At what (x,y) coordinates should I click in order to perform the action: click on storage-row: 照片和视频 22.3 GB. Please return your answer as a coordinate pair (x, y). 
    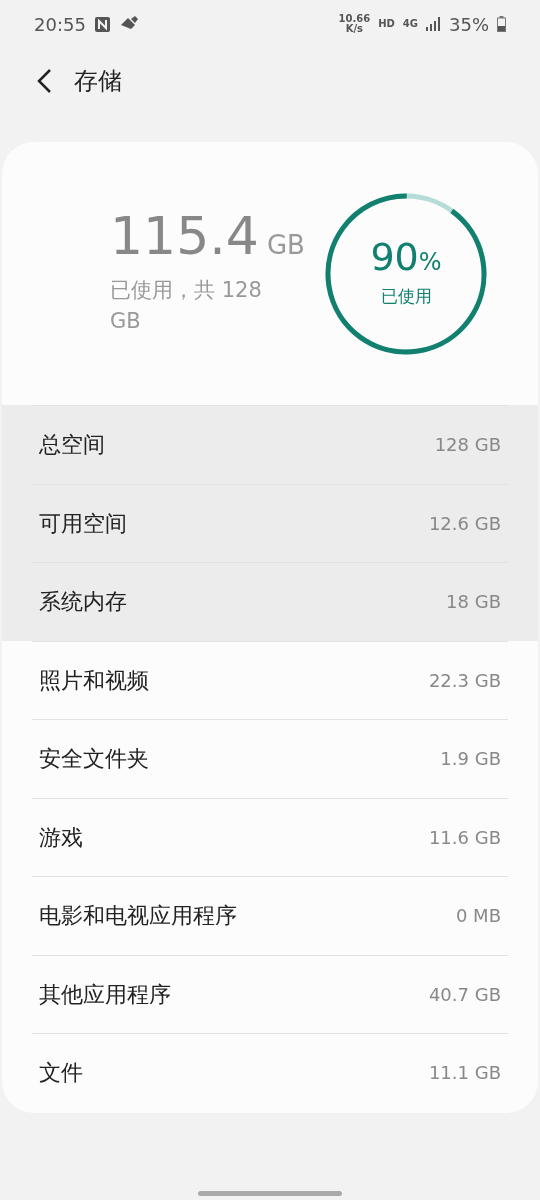
    Looking at the image, I should click on (270, 679).